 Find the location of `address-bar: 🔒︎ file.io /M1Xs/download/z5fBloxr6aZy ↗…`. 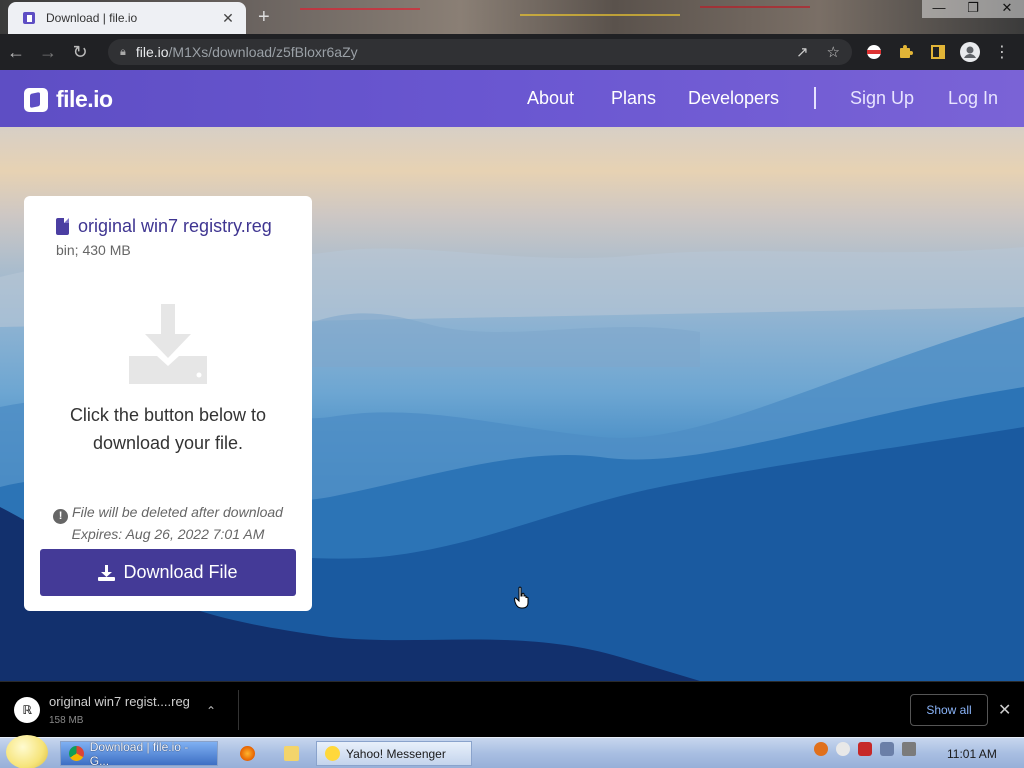

address-bar: 🔒︎ file.io /M1Xs/download/z5fBloxr6aZy ↗… is located at coordinates (480, 52).